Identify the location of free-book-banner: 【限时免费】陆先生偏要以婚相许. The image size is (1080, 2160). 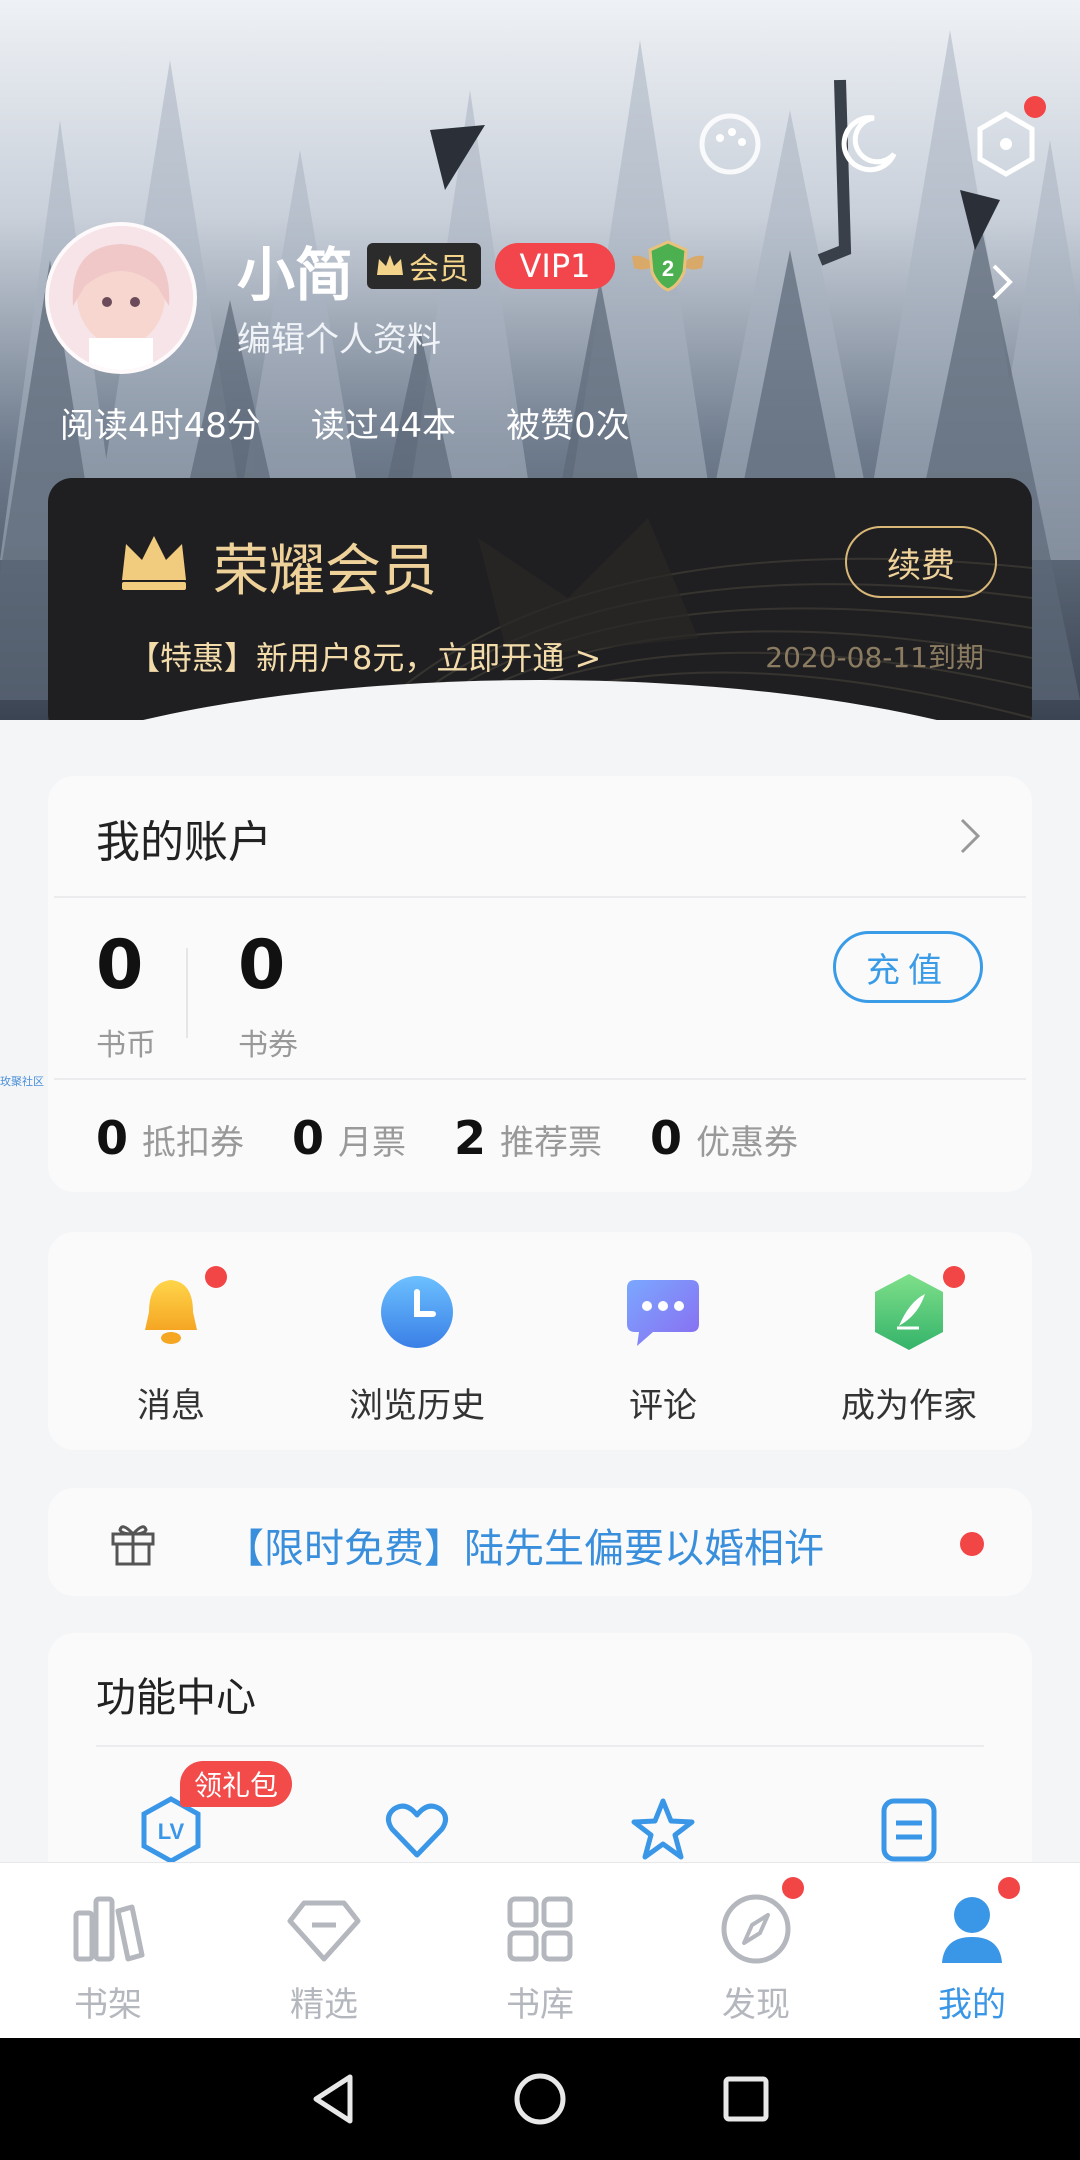
(540, 1542).